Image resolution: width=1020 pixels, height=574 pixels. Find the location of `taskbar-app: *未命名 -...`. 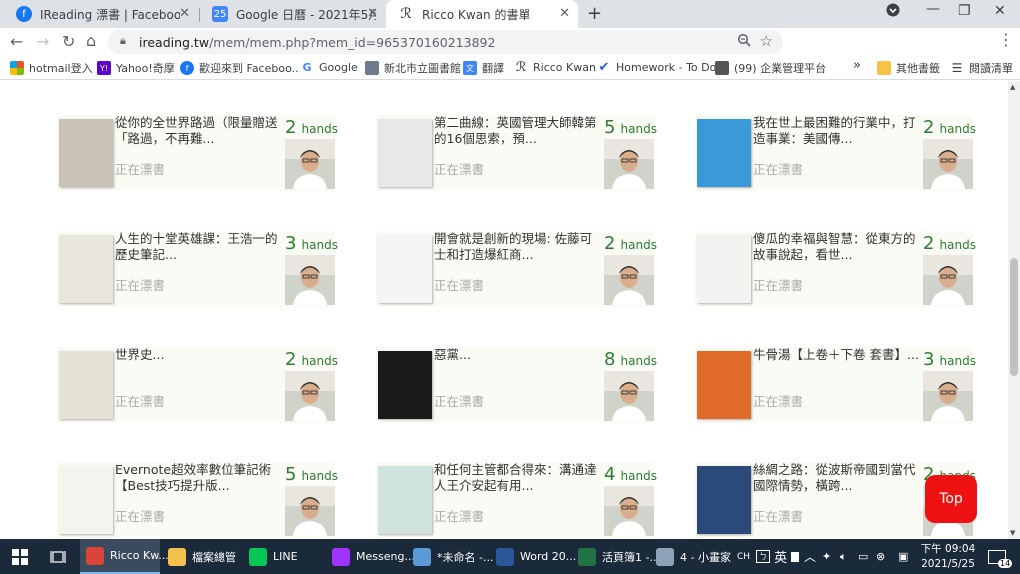

taskbar-app: *未命名 -... is located at coordinates (450, 556).